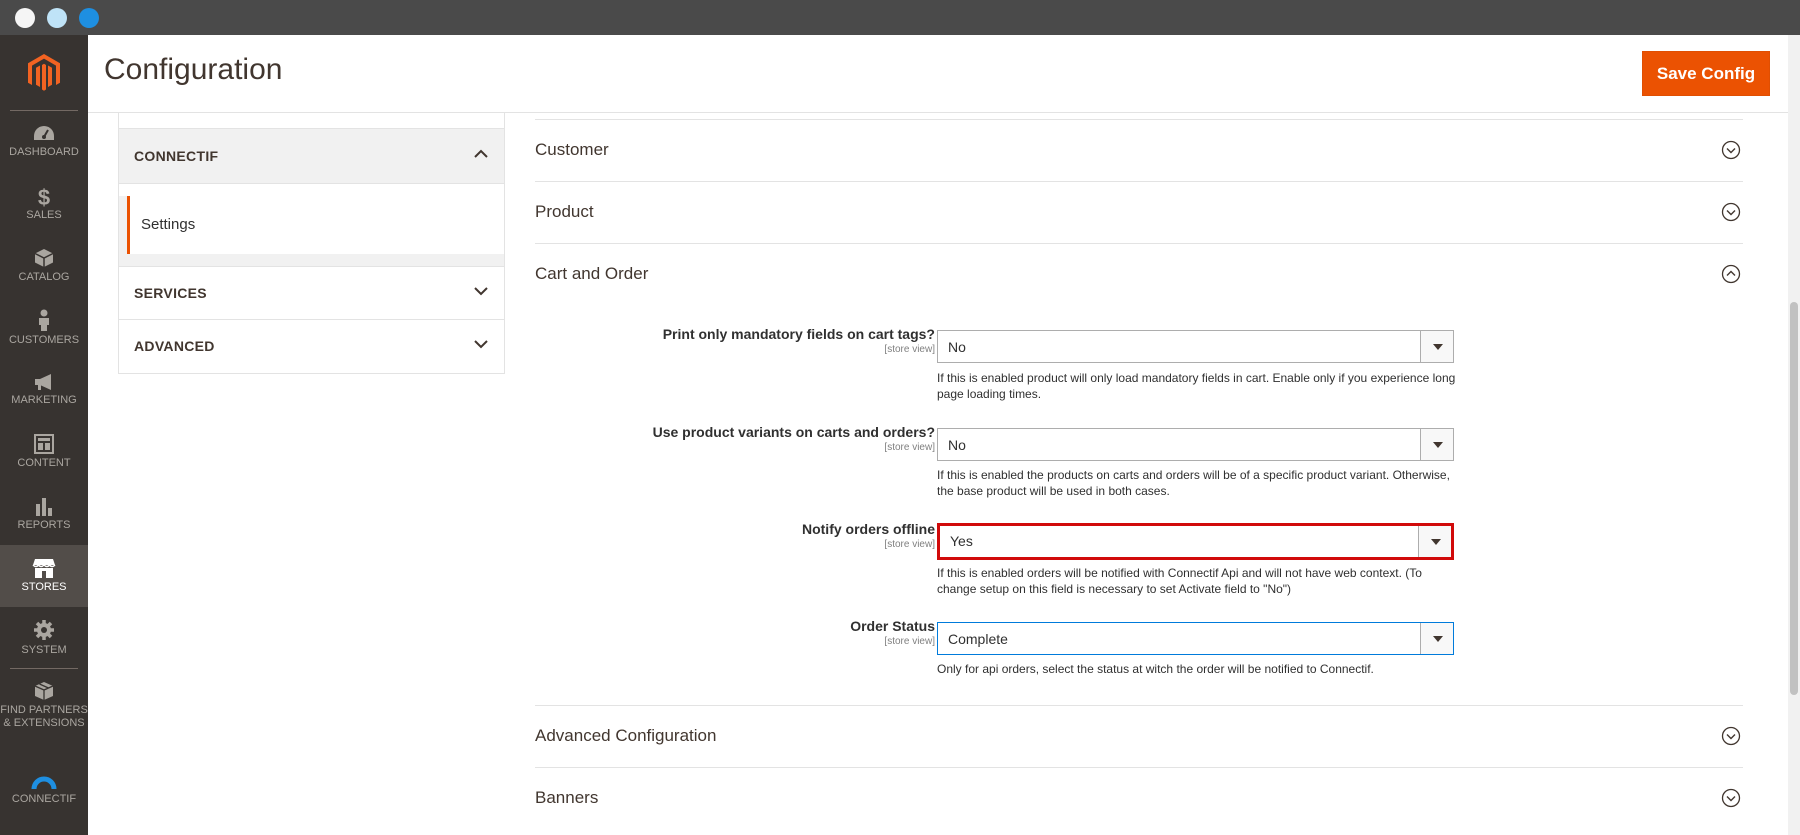 The image size is (1800, 835). Describe the element at coordinates (193, 69) in the screenshot. I see `page-title: Configuration` at that location.